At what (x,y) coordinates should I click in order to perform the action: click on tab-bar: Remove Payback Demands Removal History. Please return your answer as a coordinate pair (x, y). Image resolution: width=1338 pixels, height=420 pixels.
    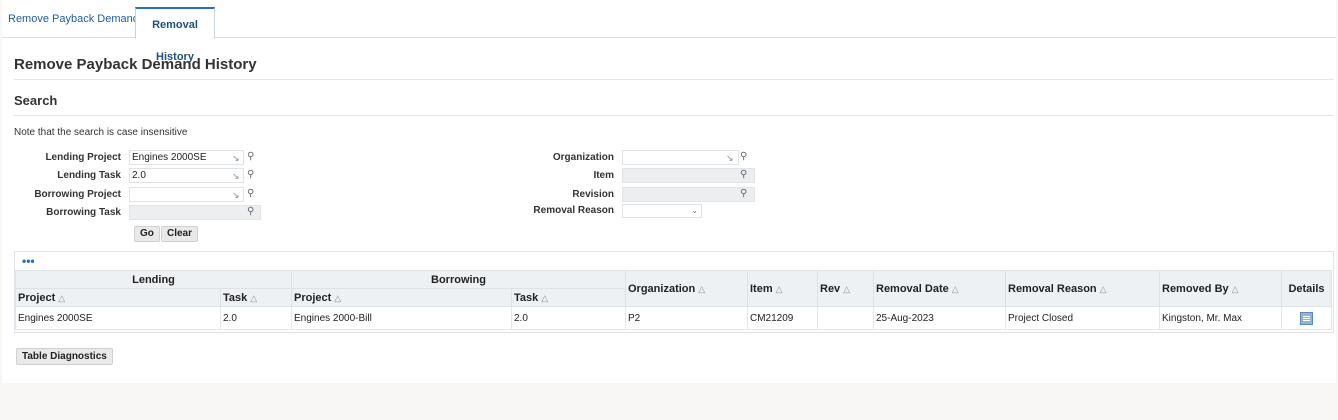
    Looking at the image, I should click on (669, 31).